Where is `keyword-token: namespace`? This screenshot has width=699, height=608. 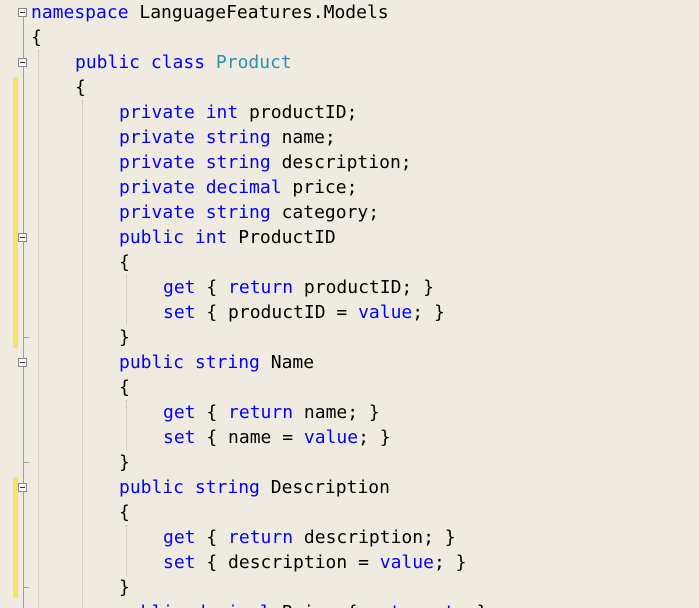 keyword-token: namespace is located at coordinates (80, 12).